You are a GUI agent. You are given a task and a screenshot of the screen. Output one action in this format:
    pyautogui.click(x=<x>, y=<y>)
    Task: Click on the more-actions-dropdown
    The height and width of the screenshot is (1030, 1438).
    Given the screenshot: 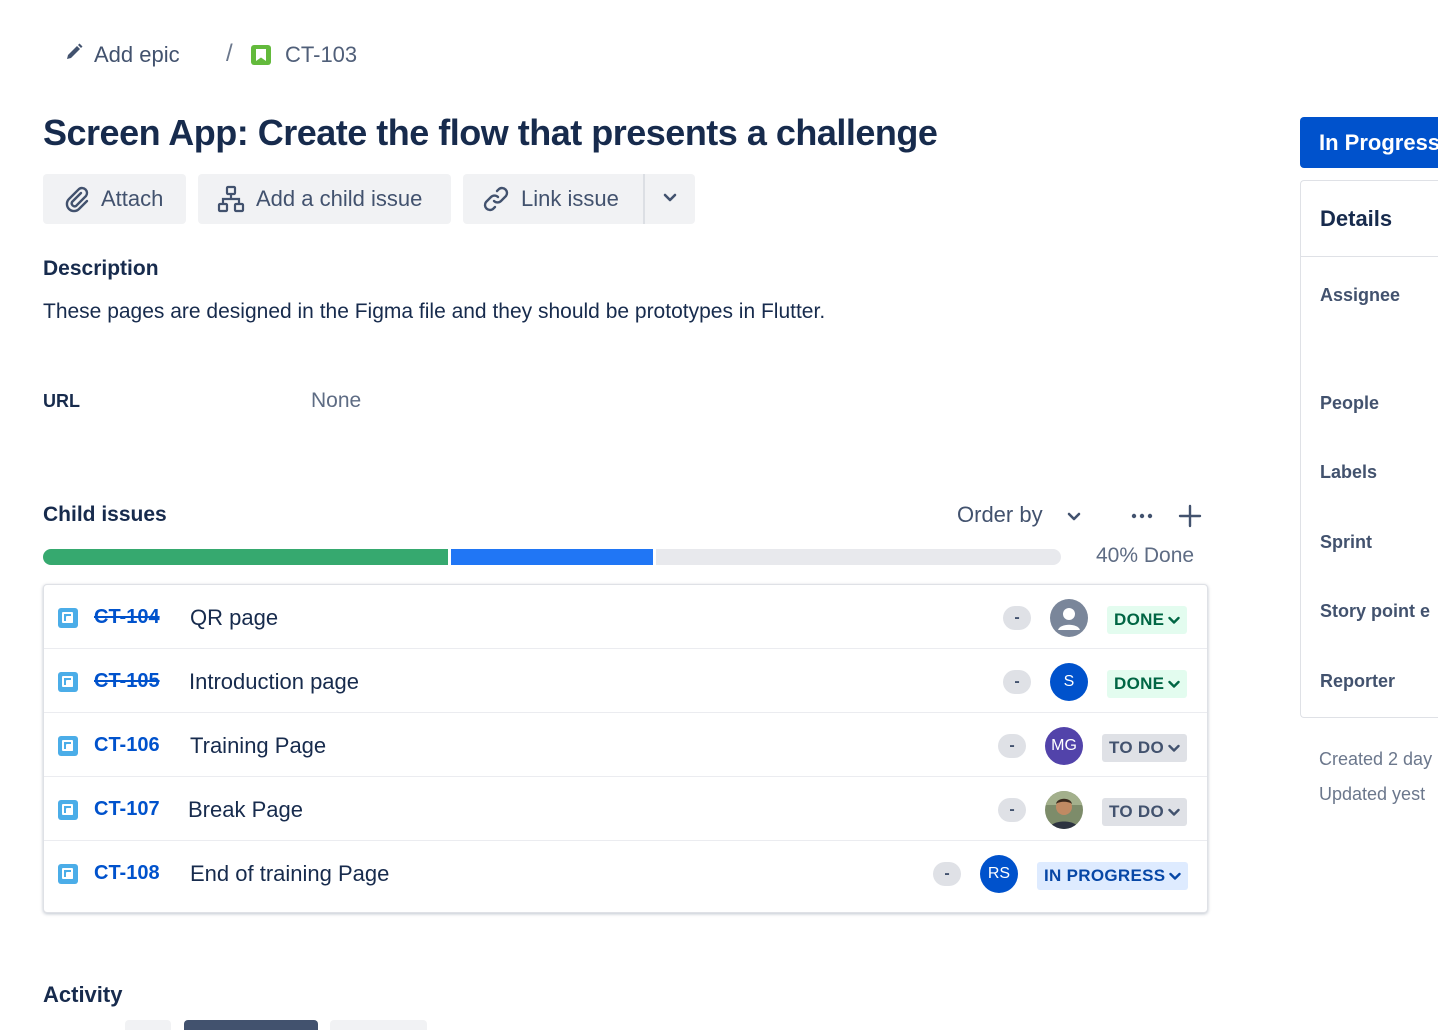 What is the action you would take?
    pyautogui.click(x=669, y=199)
    